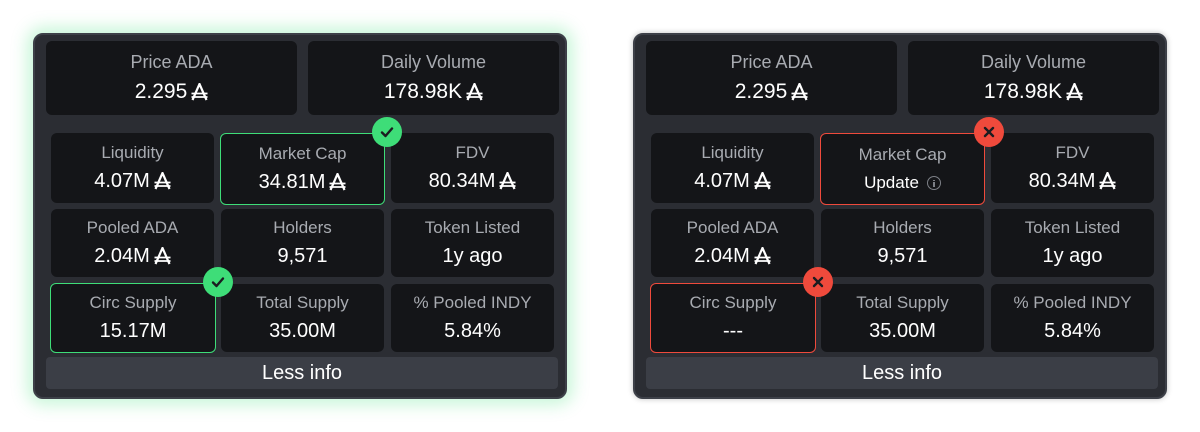 Image resolution: width=1200 pixels, height=432 pixels. I want to click on market-cap-value: 34.81M, so click(292, 182).